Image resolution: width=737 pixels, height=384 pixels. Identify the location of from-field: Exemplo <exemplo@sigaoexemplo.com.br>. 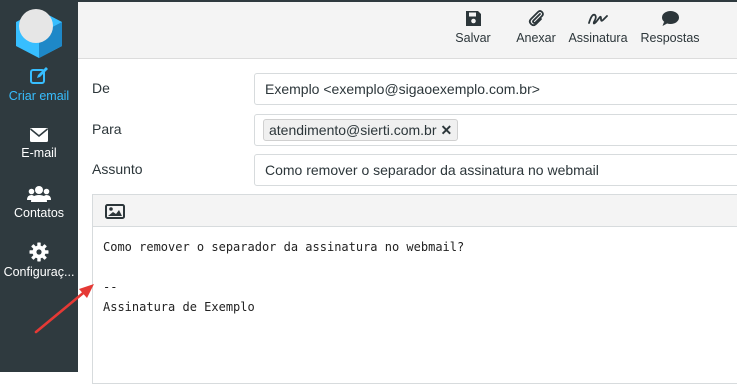
(495, 89).